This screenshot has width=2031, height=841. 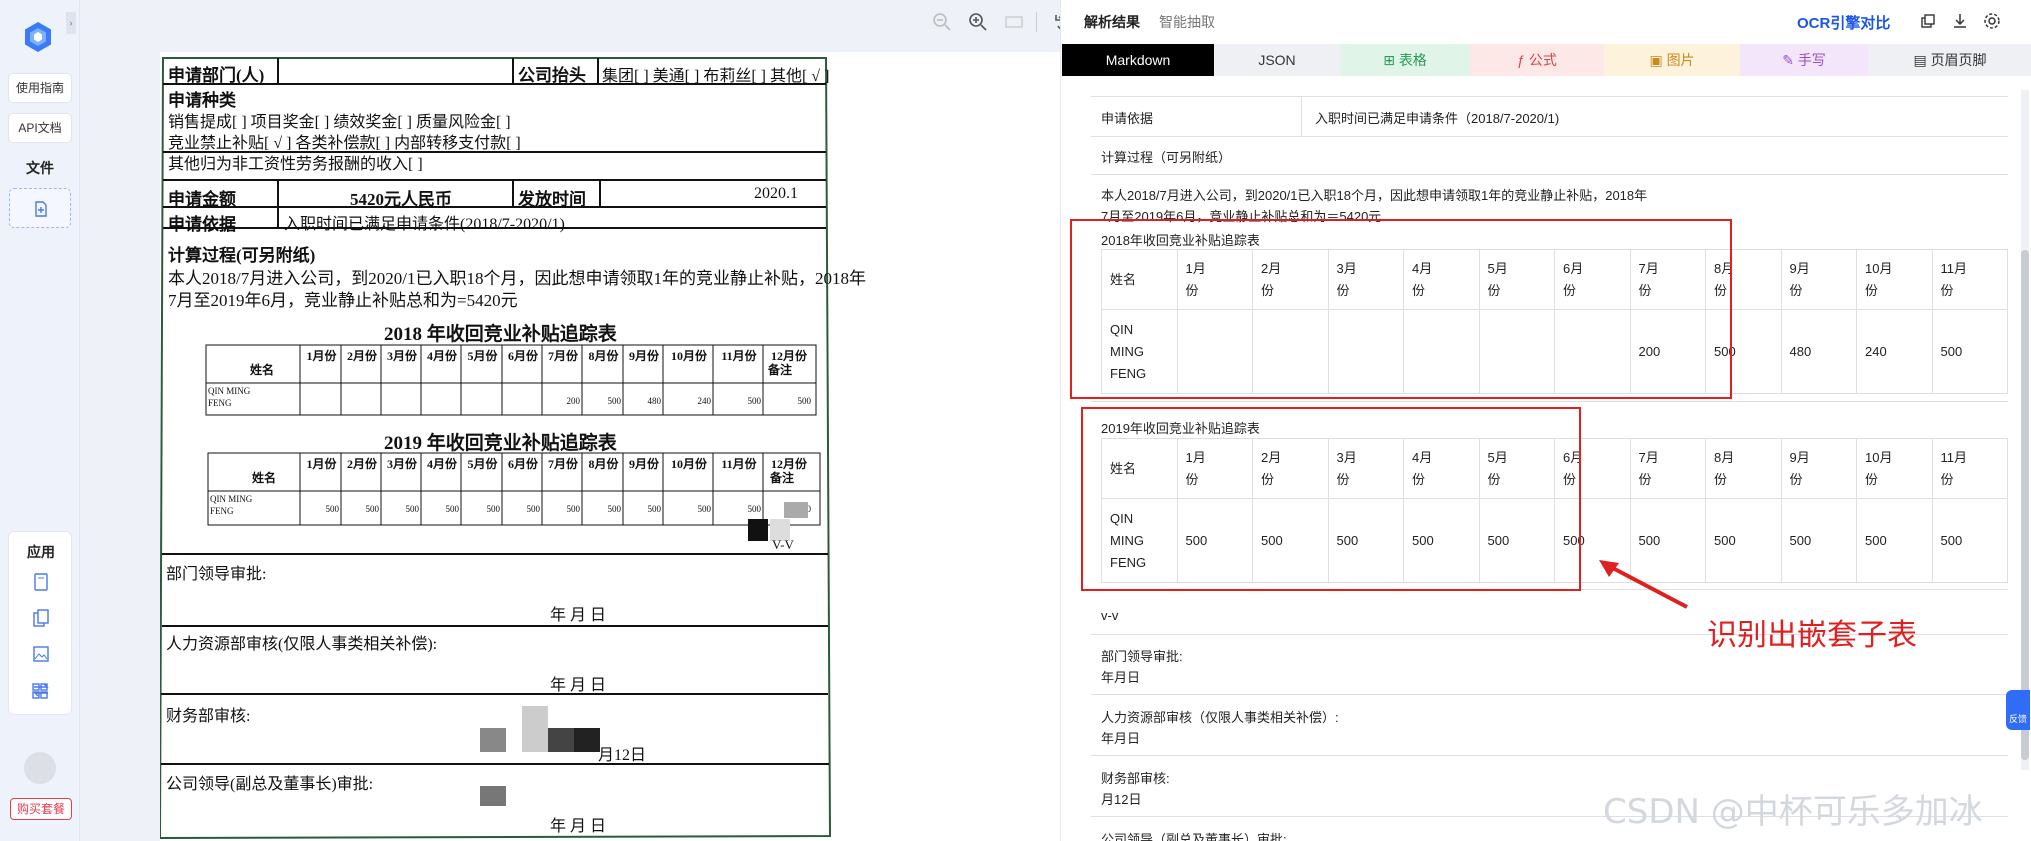 What do you see at coordinates (40, 128) in the screenshot?
I see `api-docs-button: API文档` at bounding box center [40, 128].